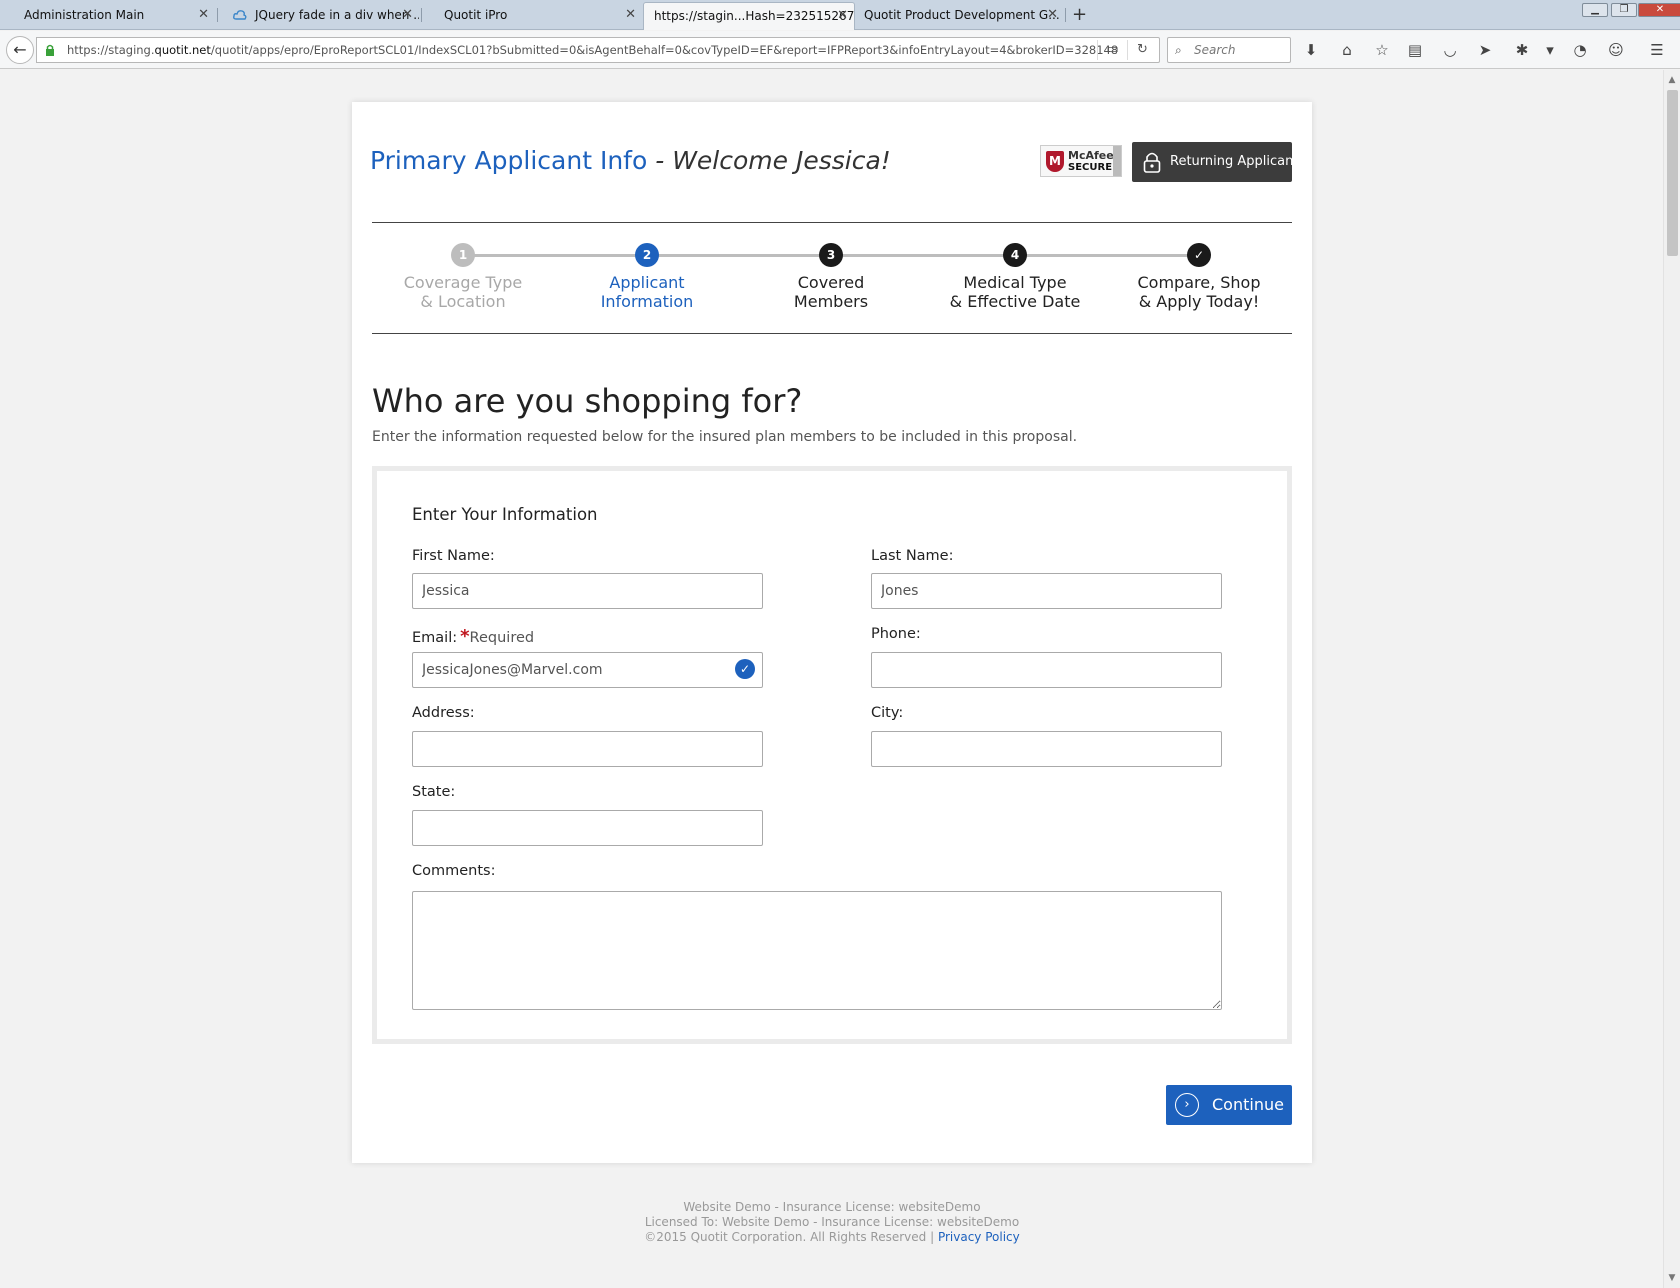 This screenshot has height=1288, width=1680. I want to click on lock-icon, so click(1152, 162).